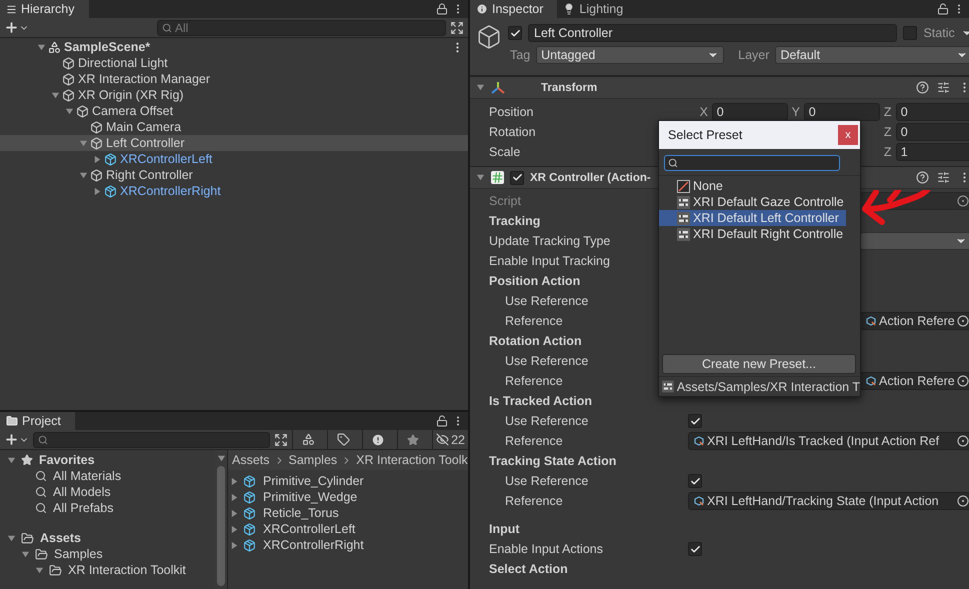 This screenshot has width=969, height=589. Describe the element at coordinates (309, 529) in the screenshot. I see `asset-label: XRControllerLeft` at that location.